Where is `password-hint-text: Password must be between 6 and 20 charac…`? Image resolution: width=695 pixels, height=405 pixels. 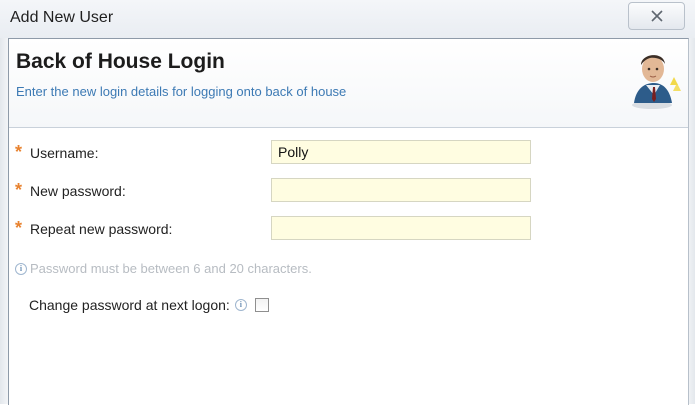 password-hint-text: Password must be between 6 and 20 charac… is located at coordinates (171, 268).